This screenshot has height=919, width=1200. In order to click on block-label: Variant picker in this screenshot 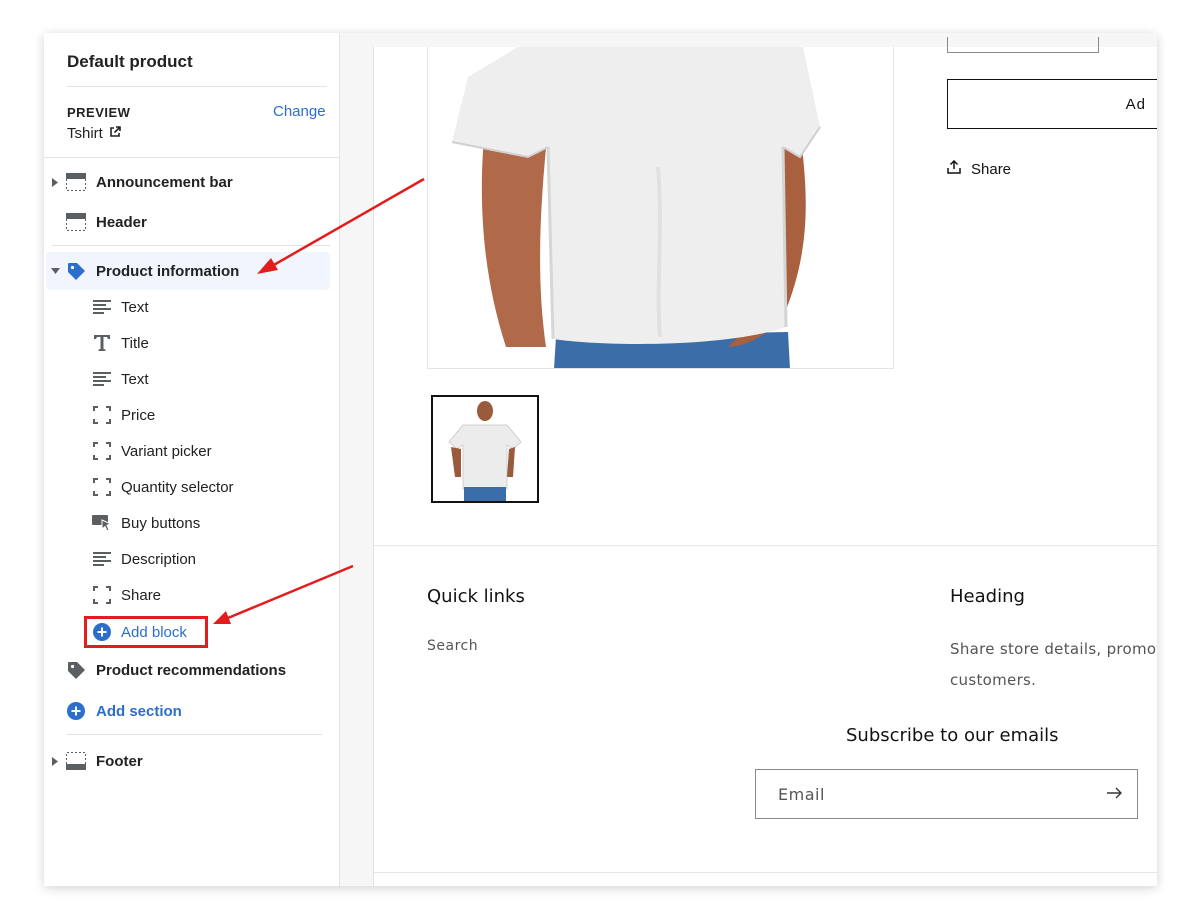, I will do `click(166, 451)`.